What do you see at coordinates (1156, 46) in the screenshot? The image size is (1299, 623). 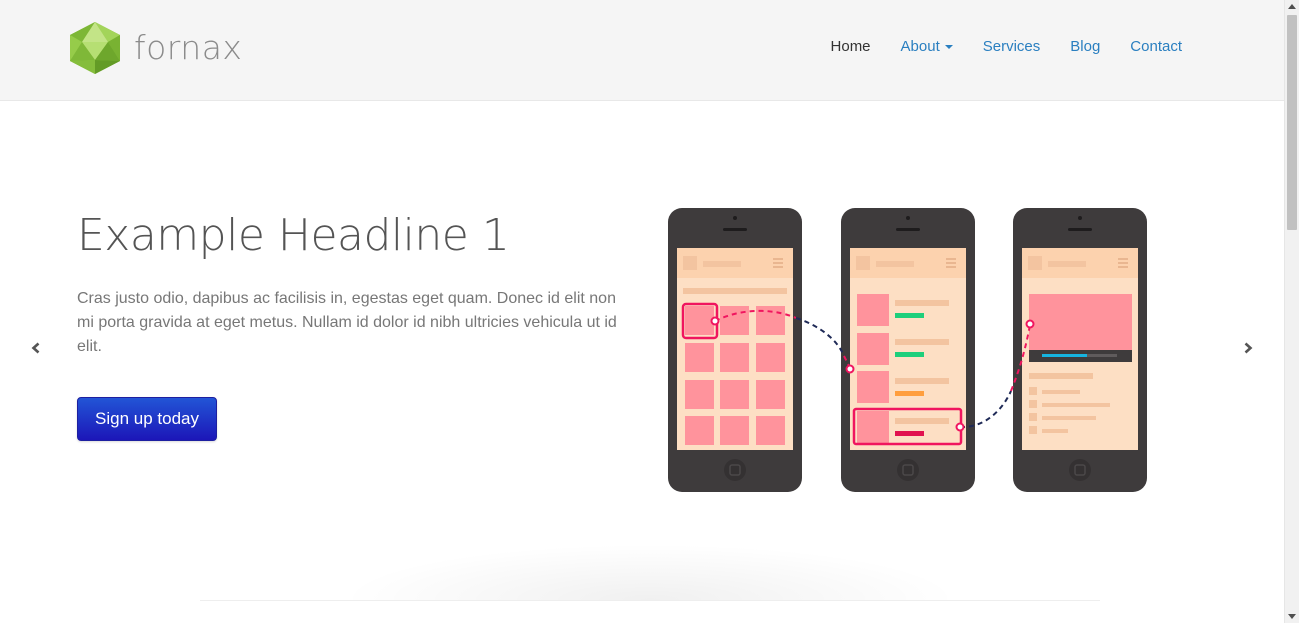 I see `nav-contact: Contact` at bounding box center [1156, 46].